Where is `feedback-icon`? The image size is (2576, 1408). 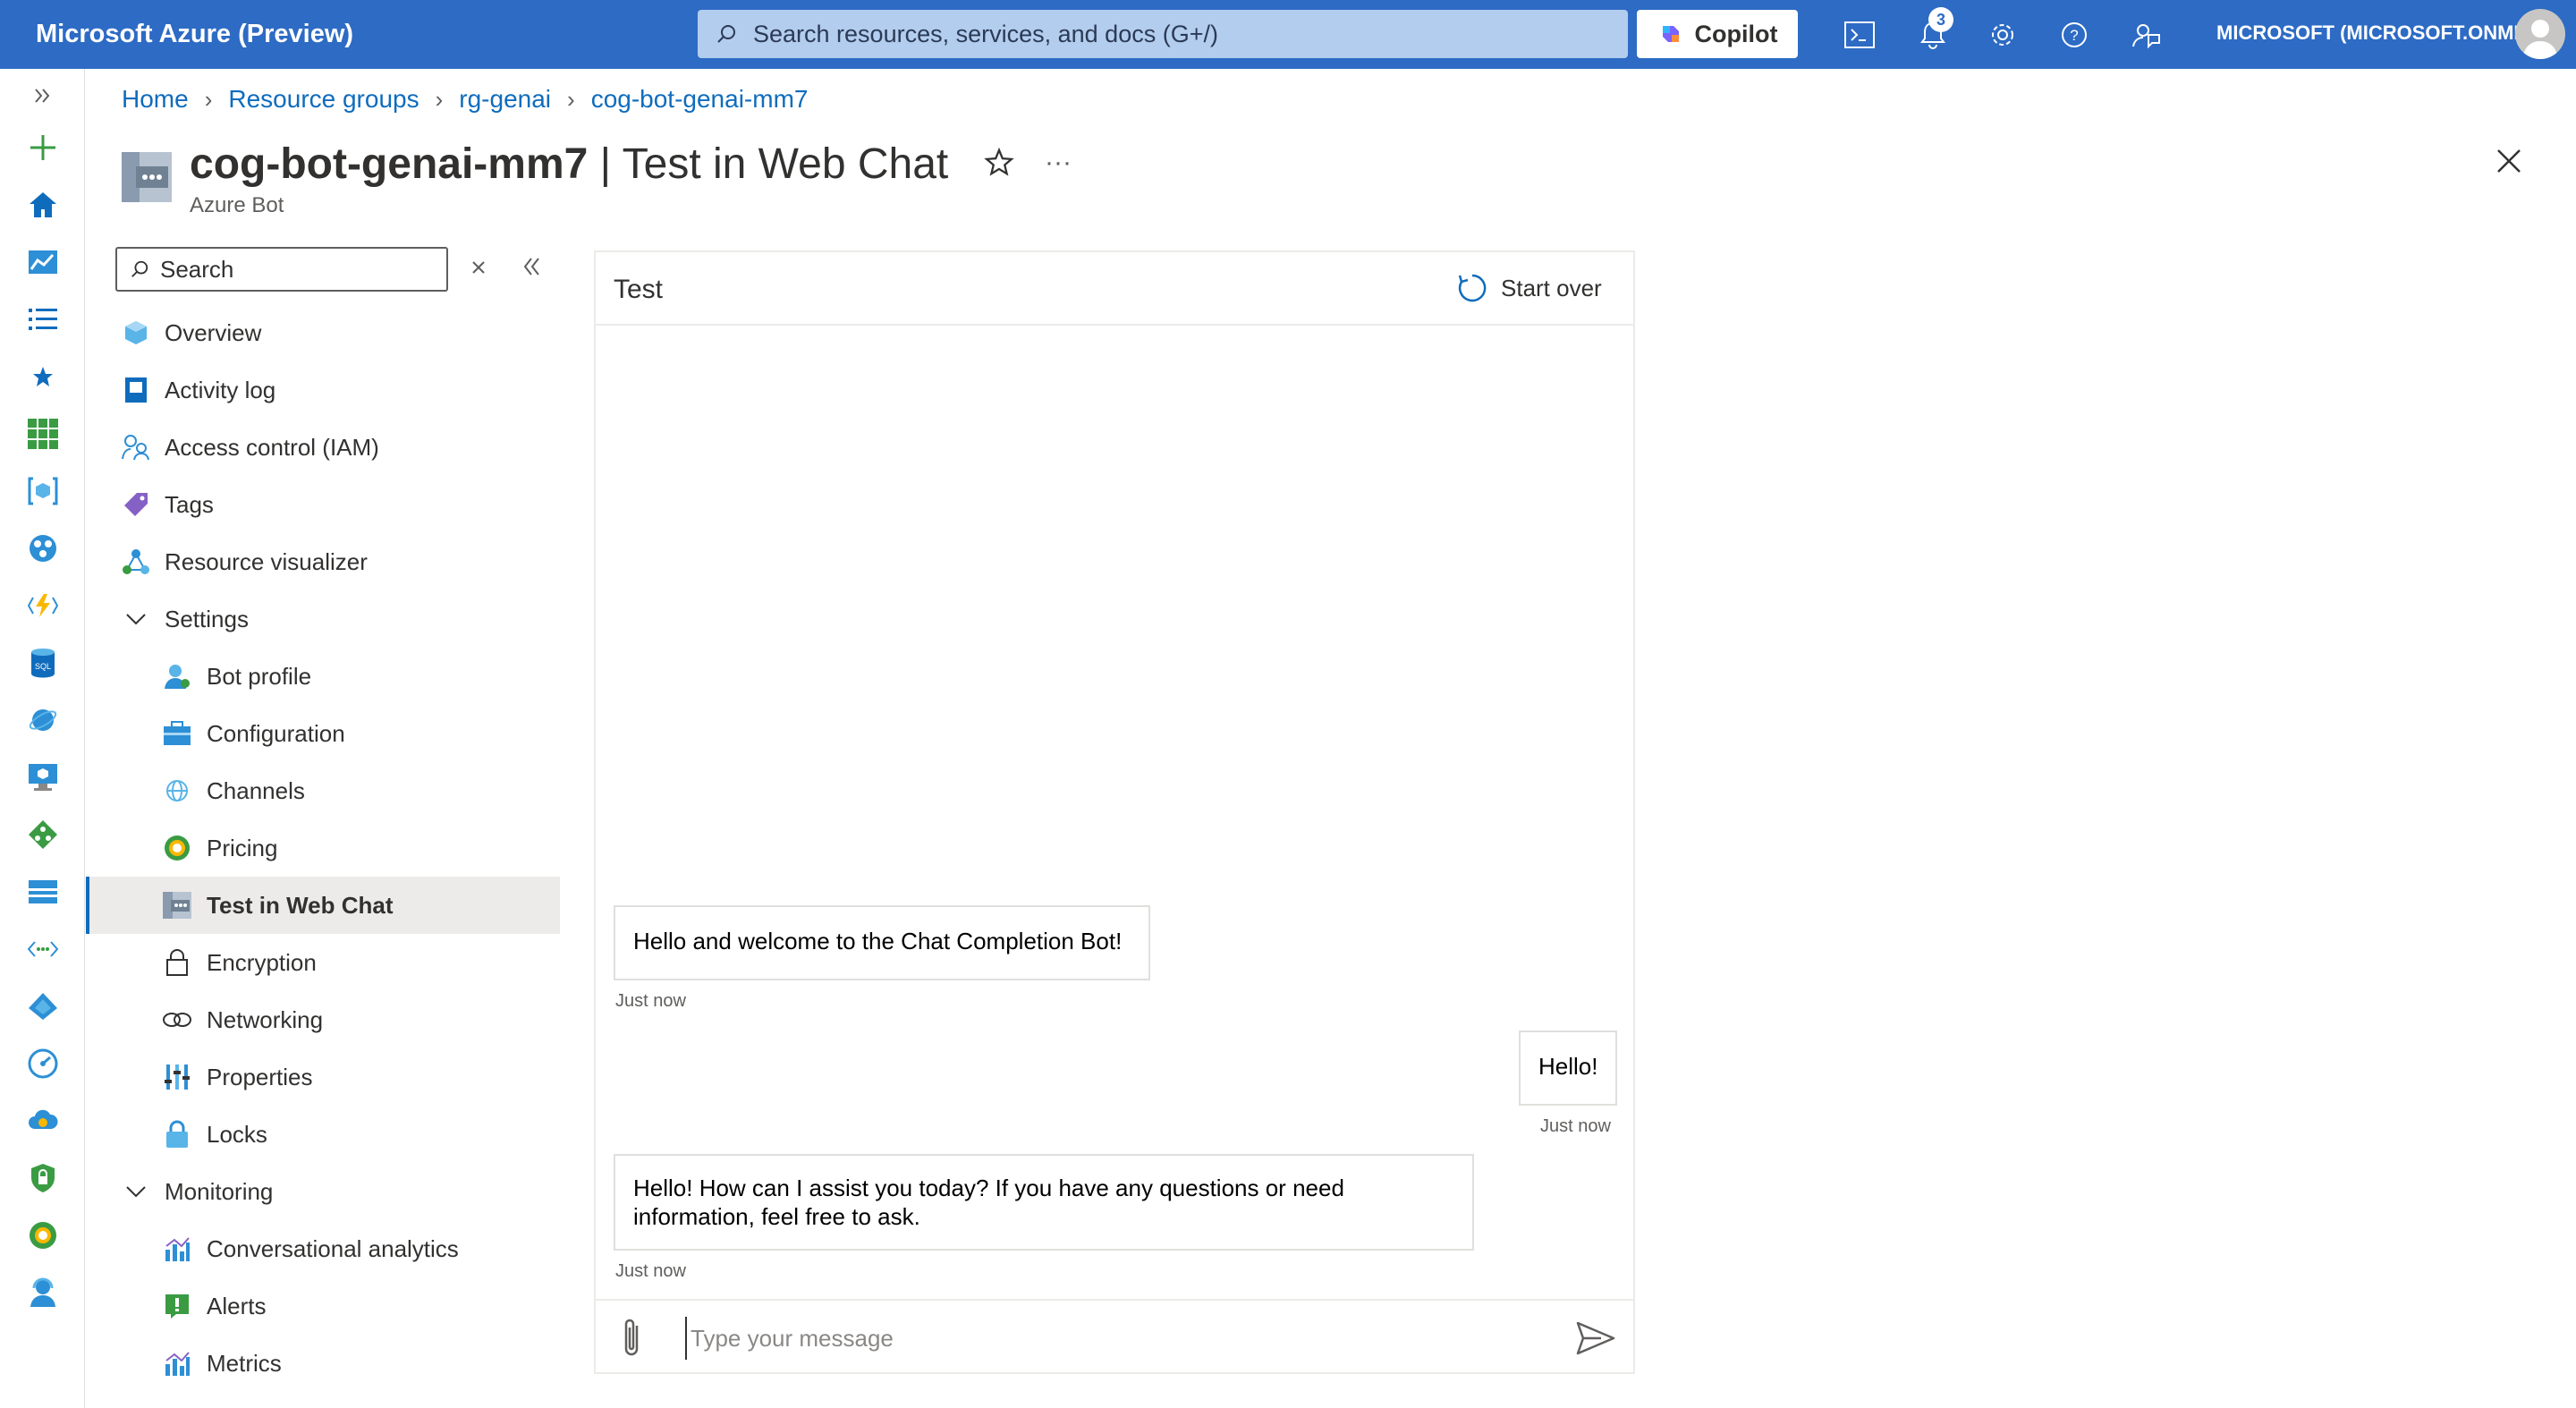
feedback-icon is located at coordinates (2146, 35).